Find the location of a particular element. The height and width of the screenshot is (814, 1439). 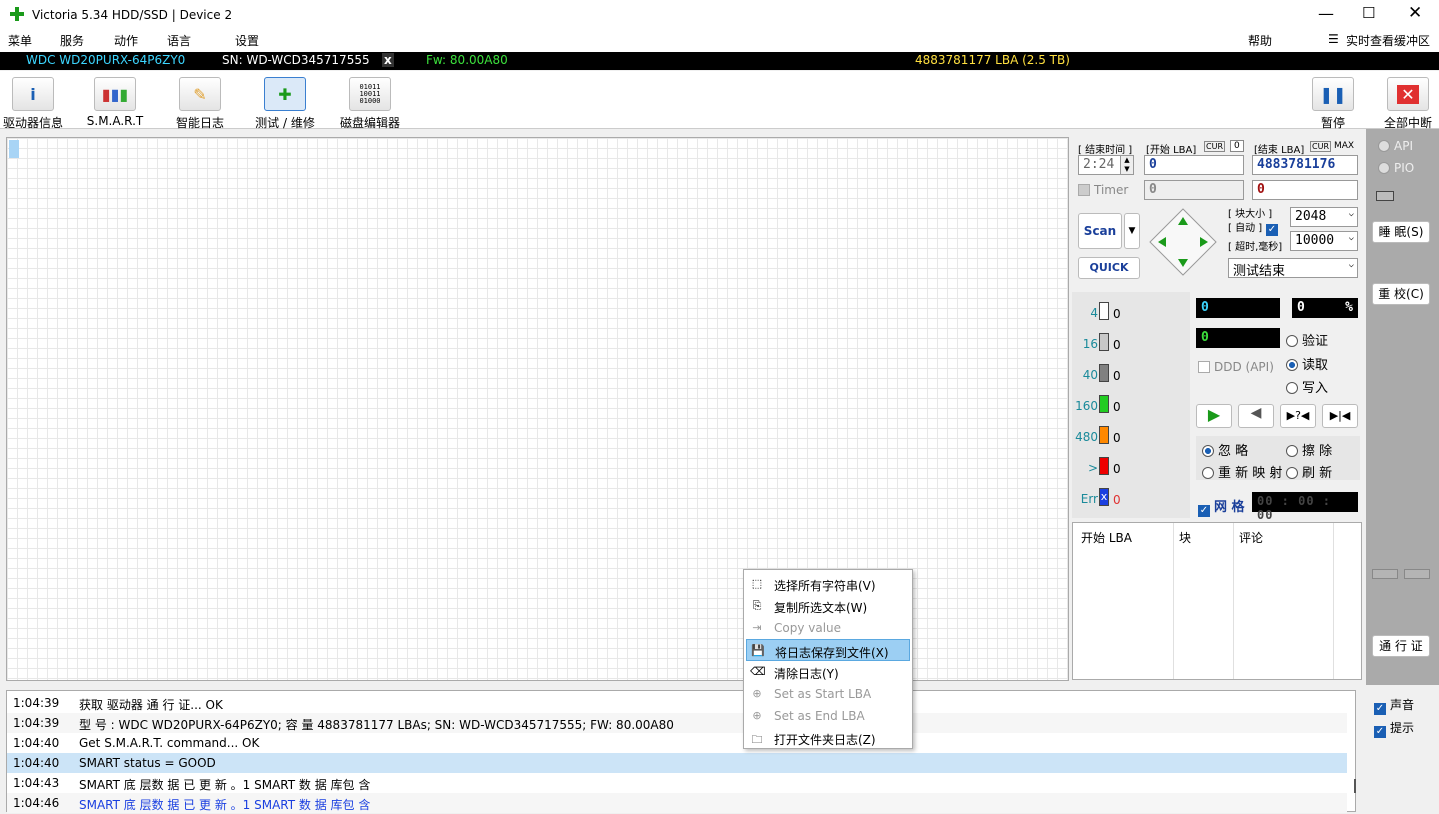

stop-all-button: ✕ 全部中断 is located at coordinates (1408, 104).